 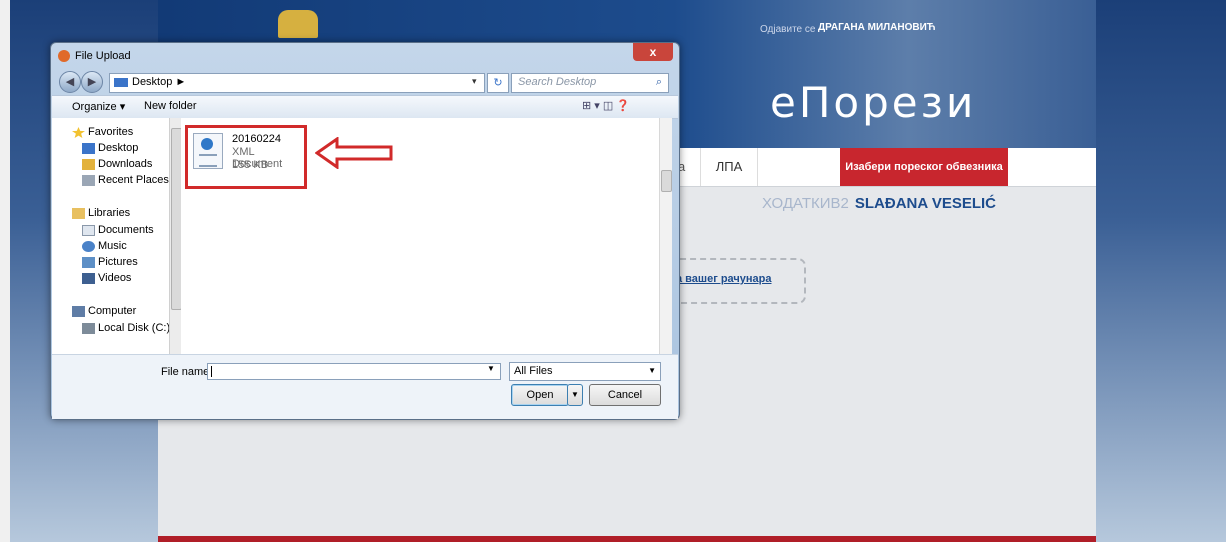 What do you see at coordinates (70, 82) in the screenshot?
I see `back-arrow-icon: ◀` at bounding box center [70, 82].